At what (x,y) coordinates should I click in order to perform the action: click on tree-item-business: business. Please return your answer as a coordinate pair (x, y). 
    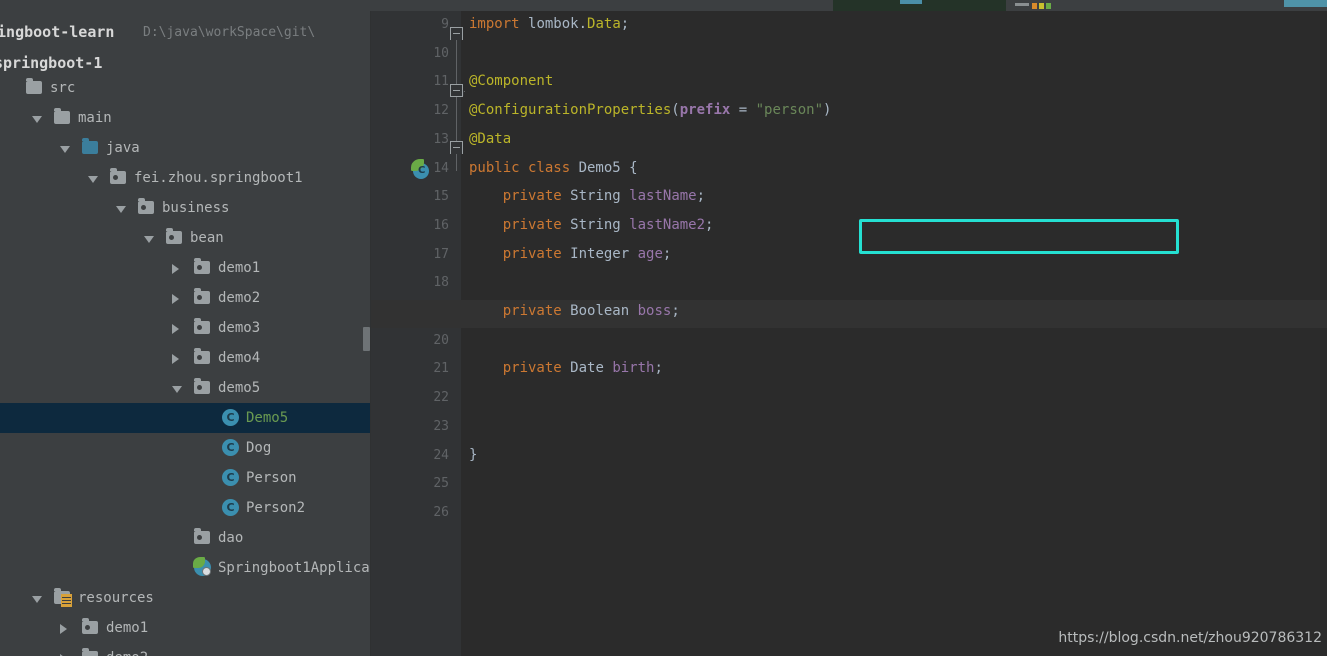
    Looking at the image, I should click on (185, 208).